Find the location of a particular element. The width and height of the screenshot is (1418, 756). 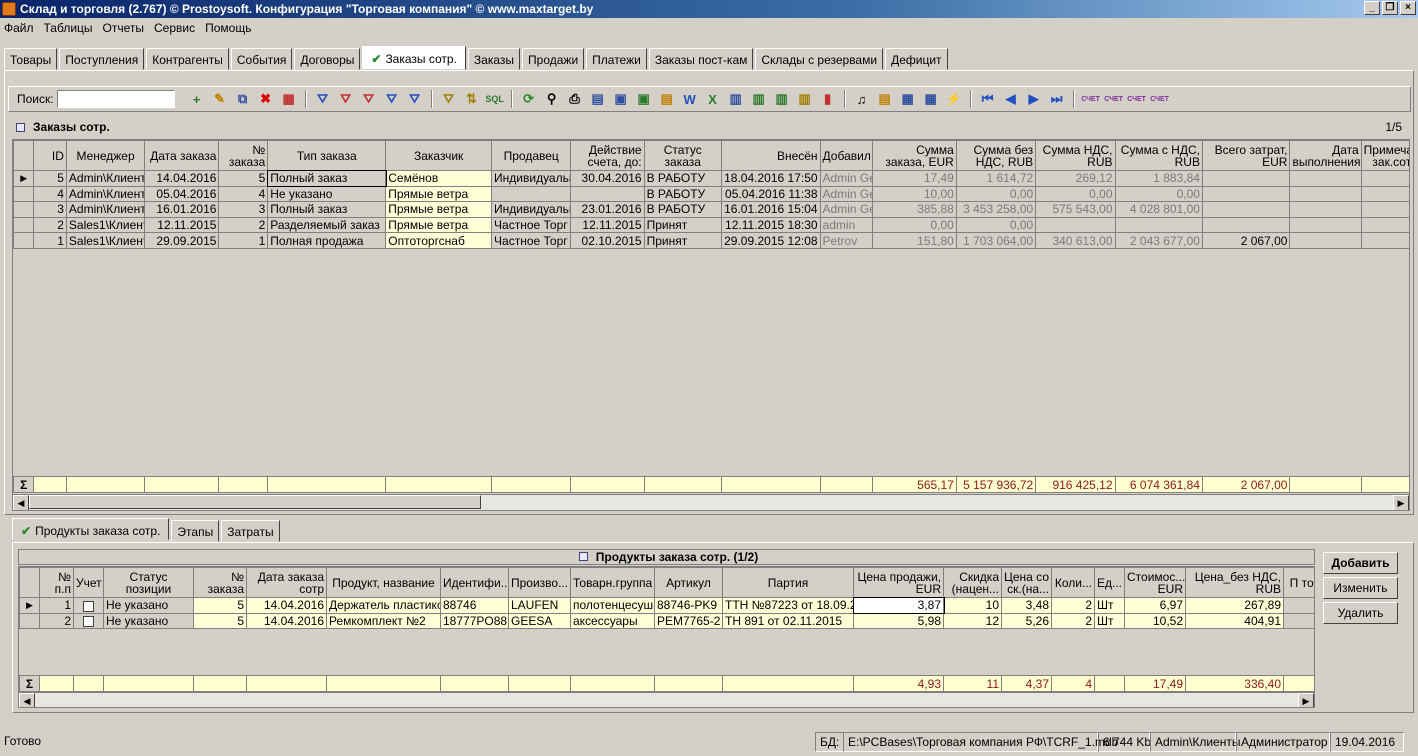

add-record-icon: + is located at coordinates (197, 99).